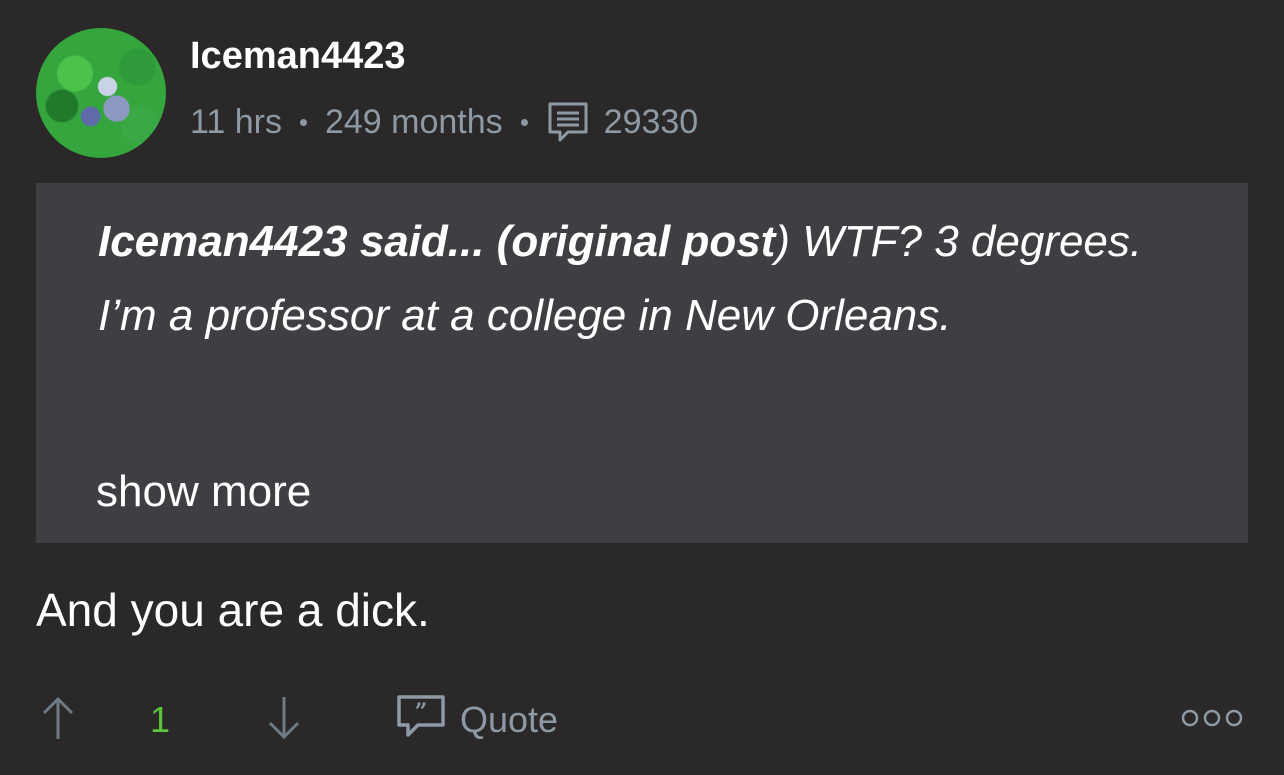  Describe the element at coordinates (509, 719) in the screenshot. I see `quote-label: Quote` at that location.